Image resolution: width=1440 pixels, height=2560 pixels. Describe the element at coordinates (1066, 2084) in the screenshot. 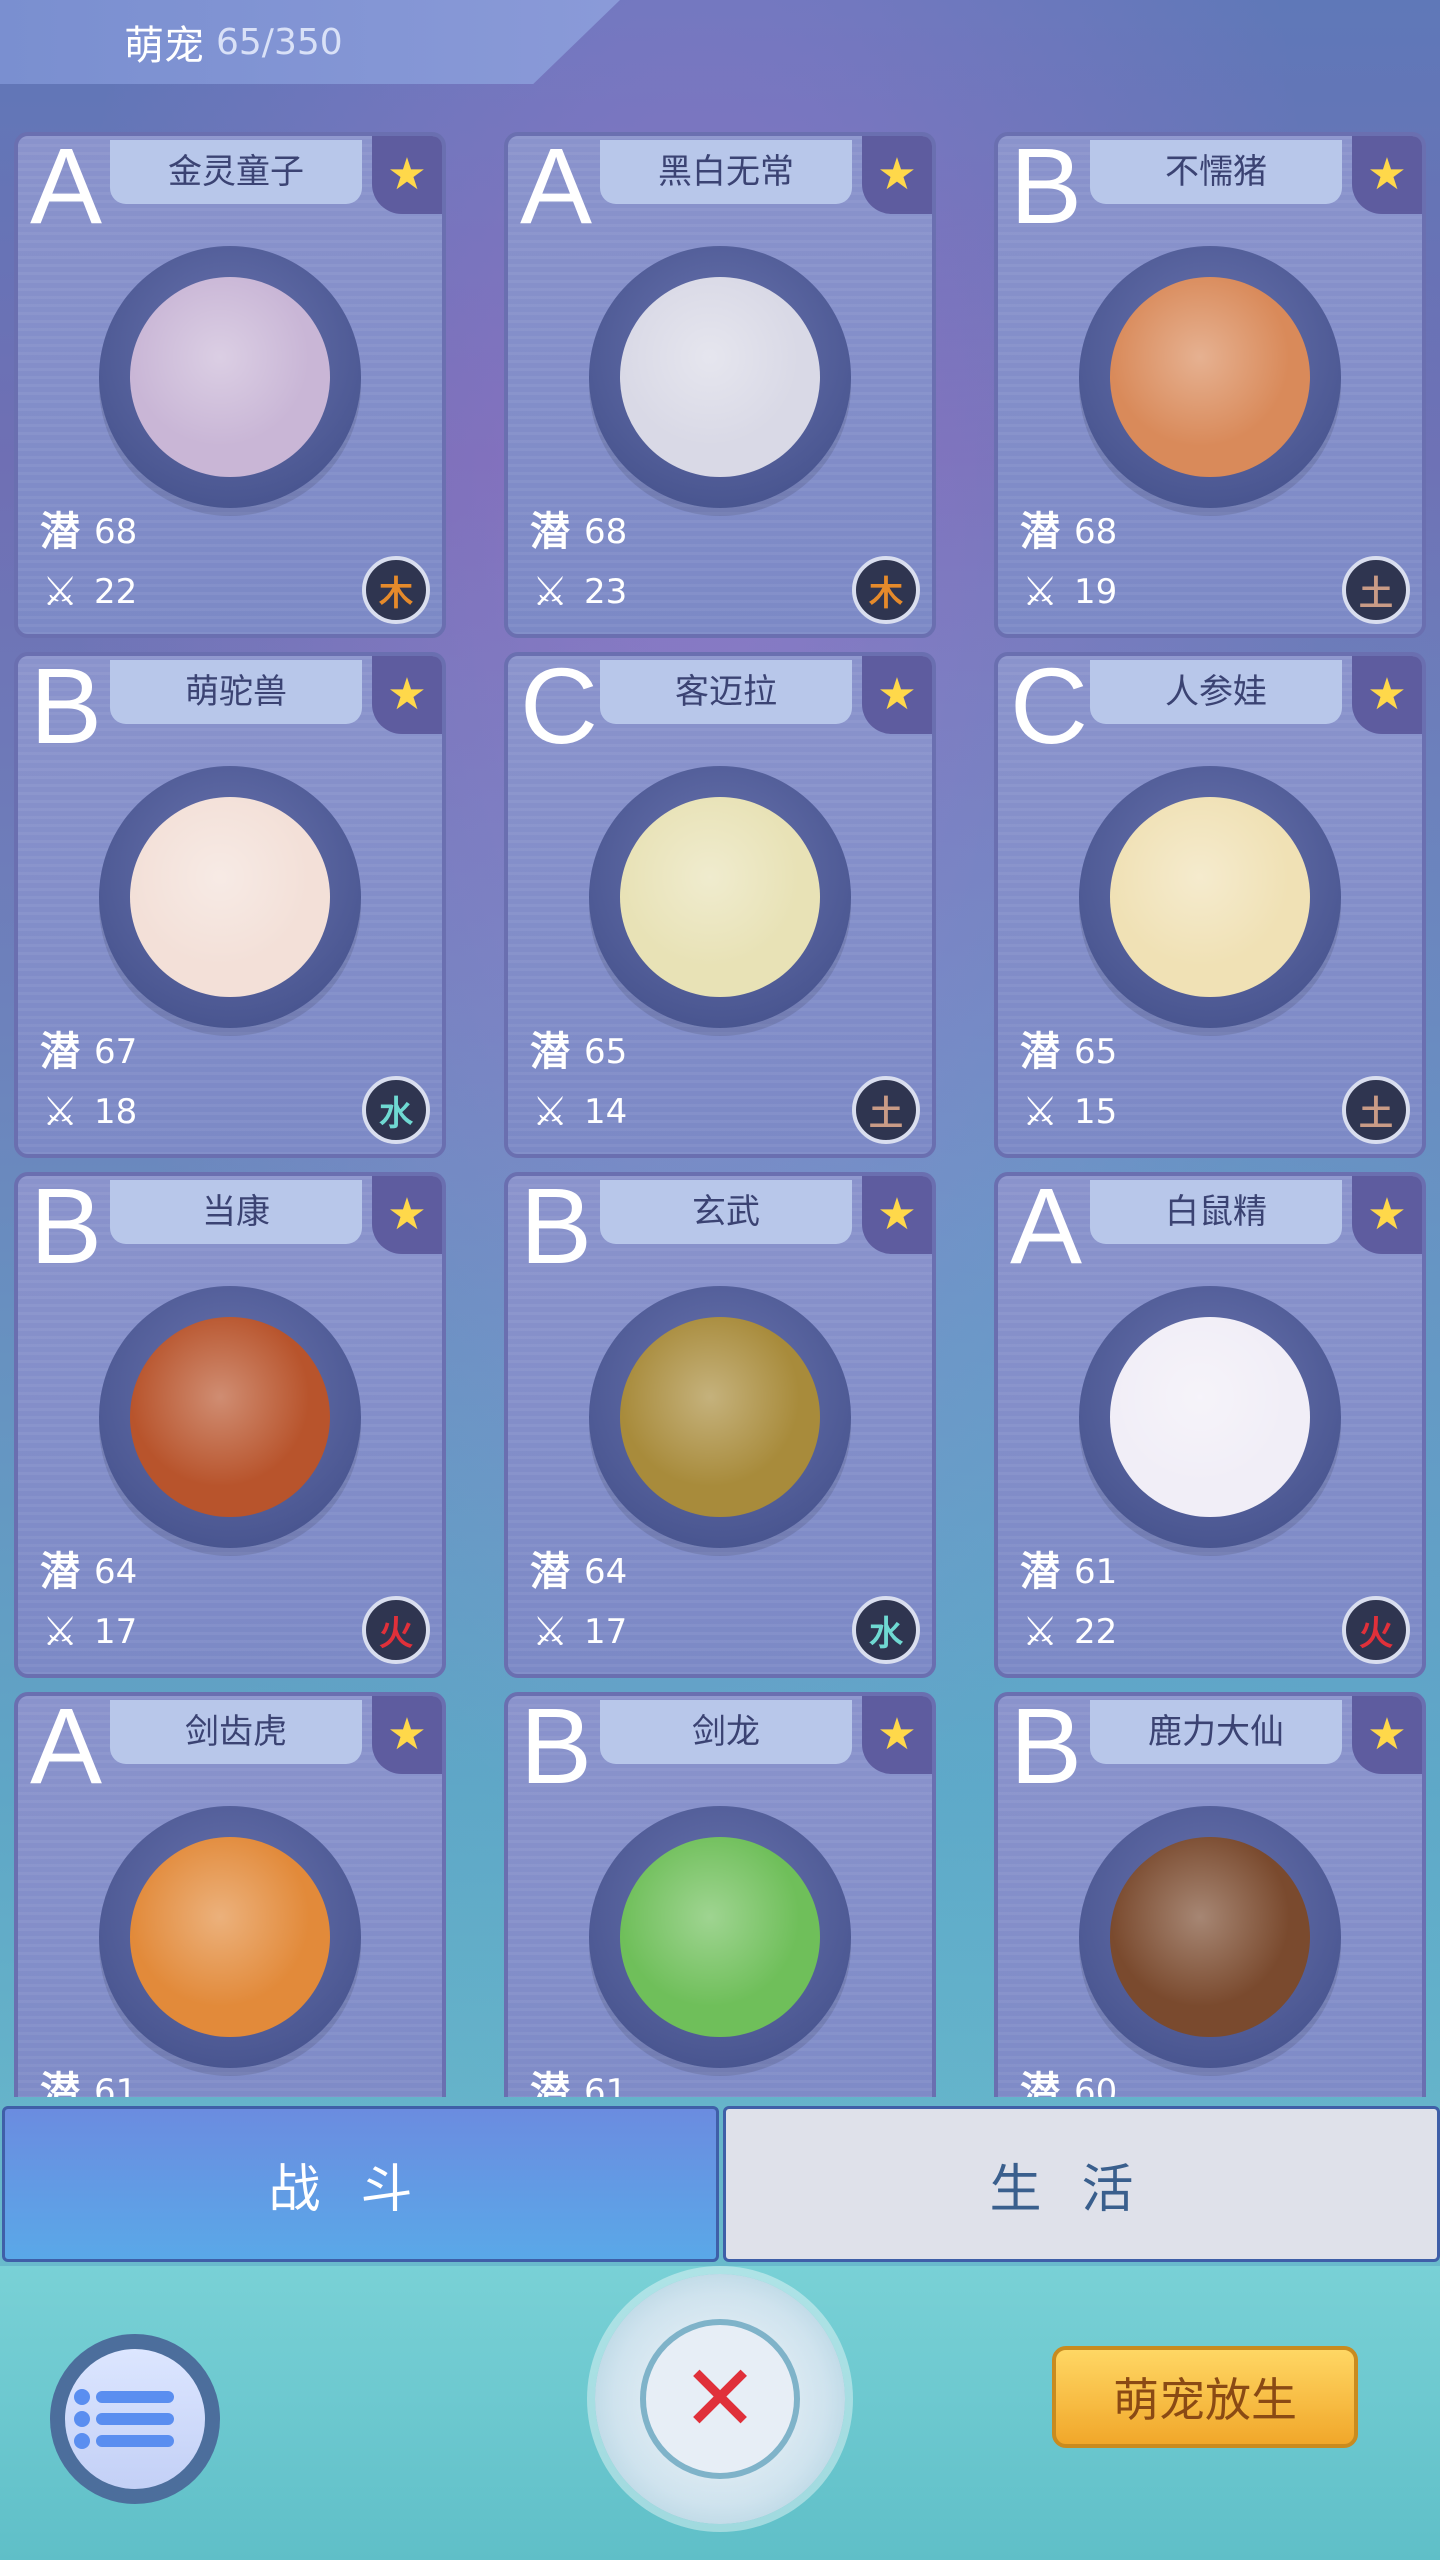

I see `potential-stat: 潜 60` at that location.